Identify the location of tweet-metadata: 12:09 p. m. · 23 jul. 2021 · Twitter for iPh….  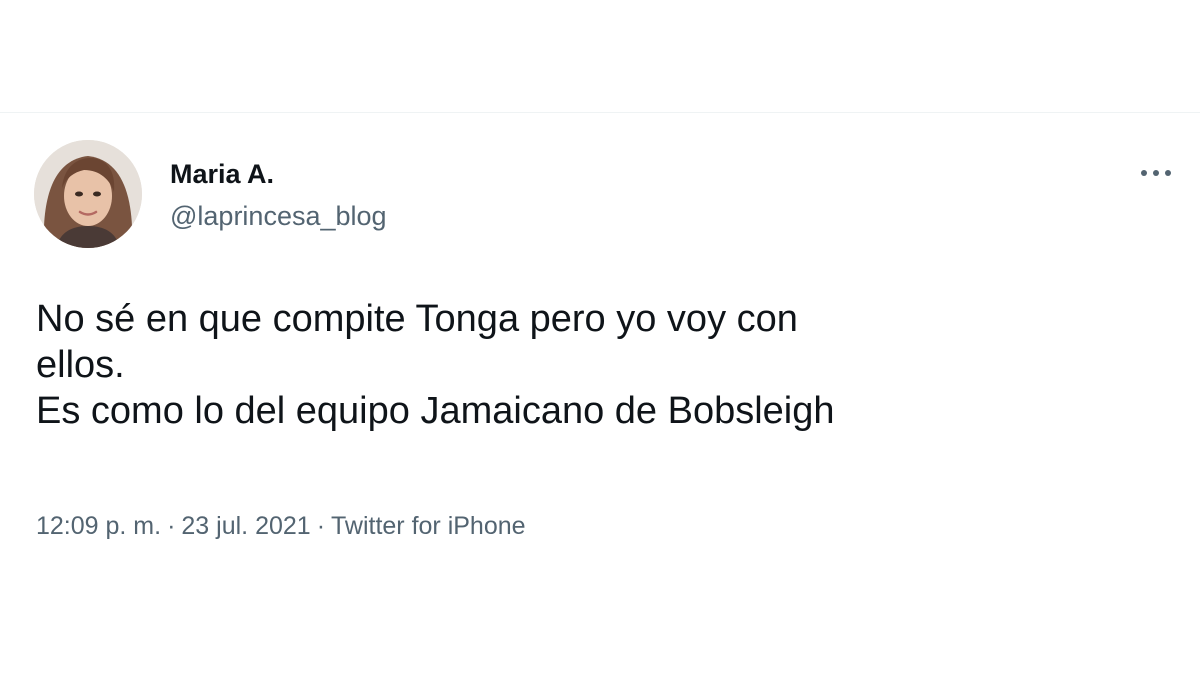
(281, 526).